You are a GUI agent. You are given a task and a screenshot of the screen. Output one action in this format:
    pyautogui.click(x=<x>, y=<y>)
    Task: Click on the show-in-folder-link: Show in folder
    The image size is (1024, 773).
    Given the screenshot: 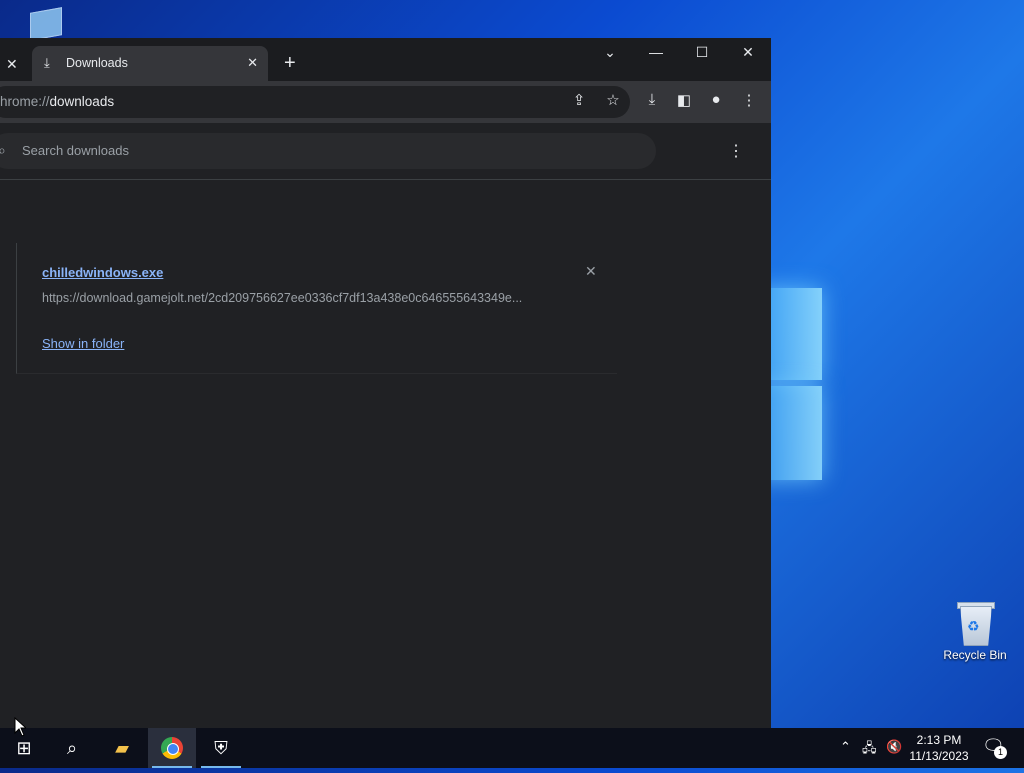 What is the action you would take?
    pyautogui.click(x=83, y=343)
    